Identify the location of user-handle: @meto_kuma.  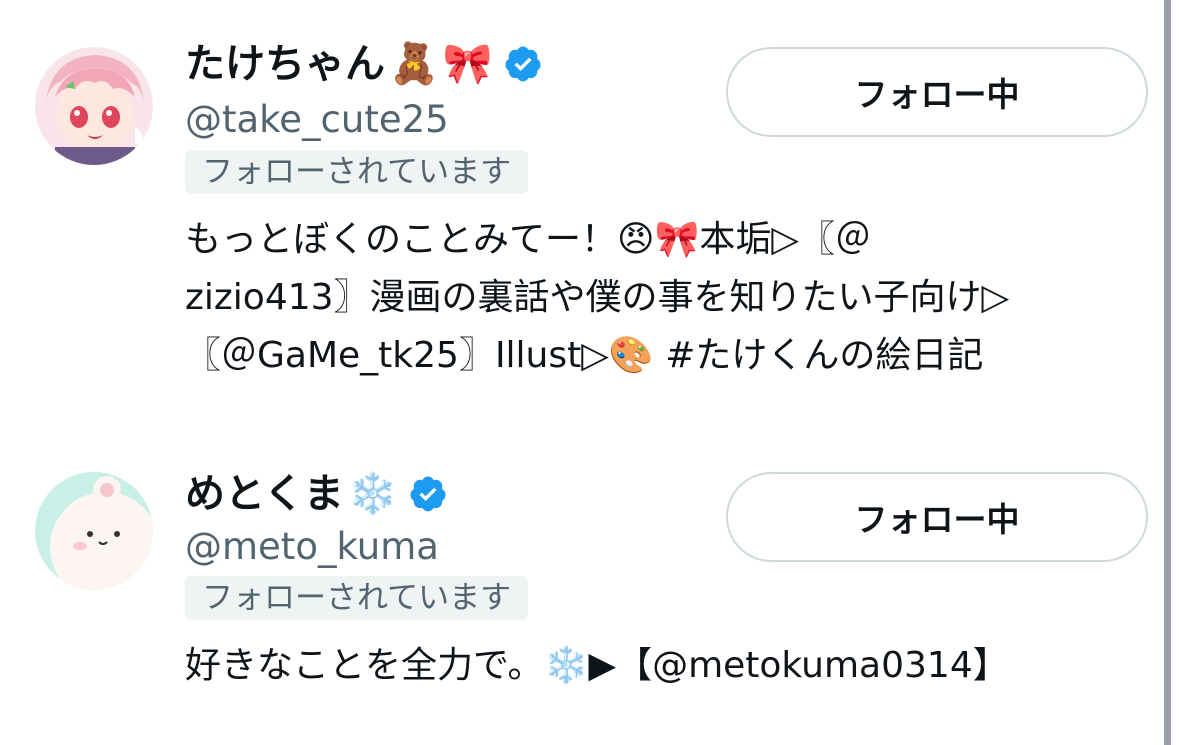
(312, 547).